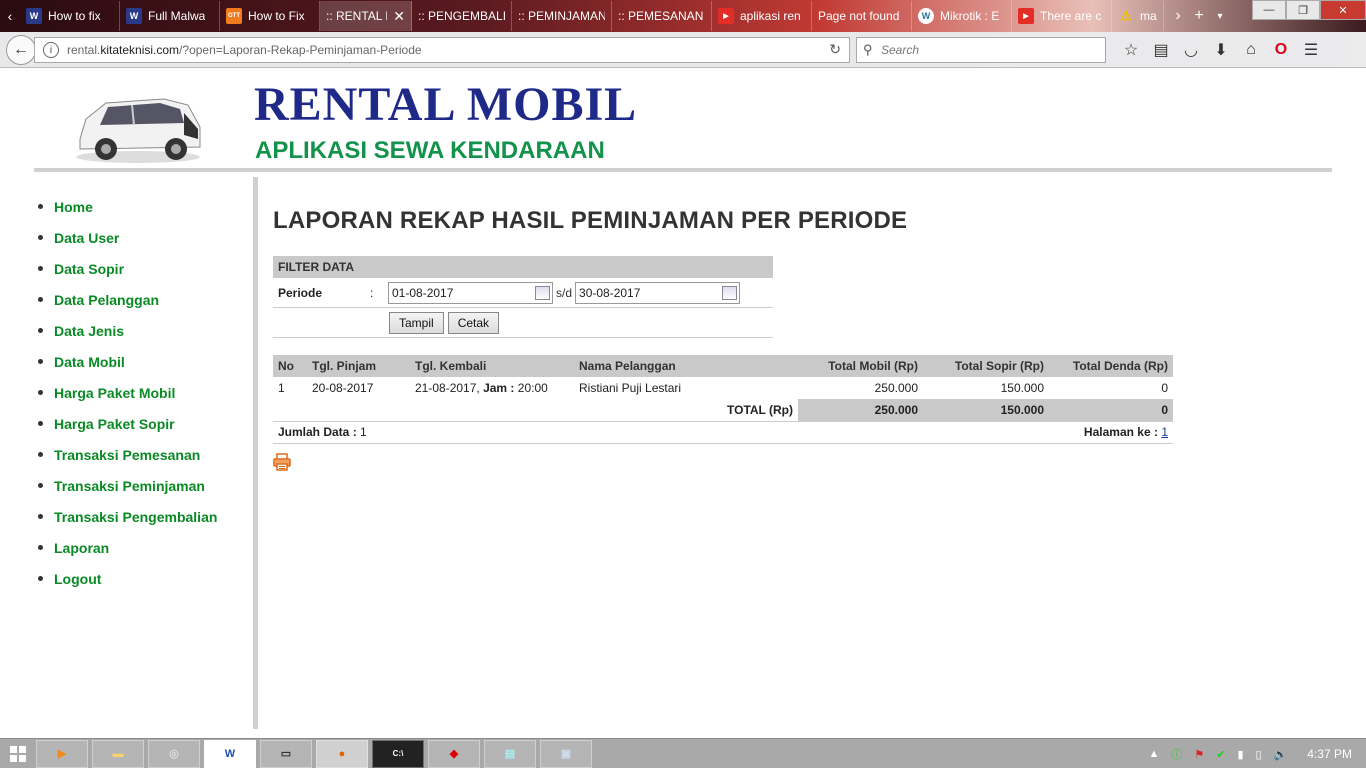 This screenshot has height=768, width=1366. I want to click on remote-desktop-icon: ▣, so click(566, 753).